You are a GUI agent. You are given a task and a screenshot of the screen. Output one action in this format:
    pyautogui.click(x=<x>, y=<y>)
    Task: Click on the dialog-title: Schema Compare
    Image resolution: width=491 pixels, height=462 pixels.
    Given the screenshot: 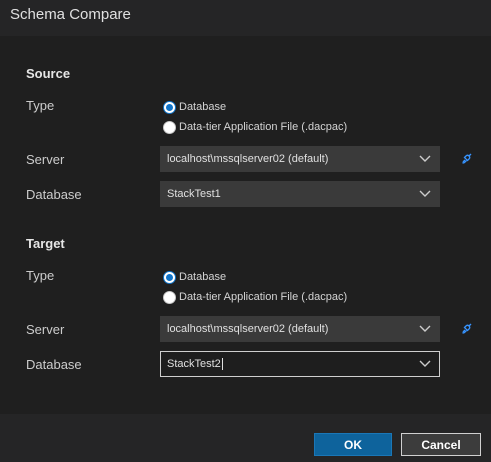 What is the action you would take?
    pyautogui.click(x=70, y=14)
    